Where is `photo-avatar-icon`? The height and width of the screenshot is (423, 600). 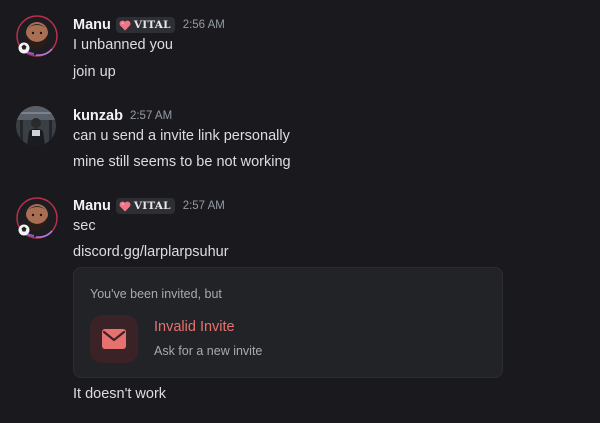 photo-avatar-icon is located at coordinates (36, 126).